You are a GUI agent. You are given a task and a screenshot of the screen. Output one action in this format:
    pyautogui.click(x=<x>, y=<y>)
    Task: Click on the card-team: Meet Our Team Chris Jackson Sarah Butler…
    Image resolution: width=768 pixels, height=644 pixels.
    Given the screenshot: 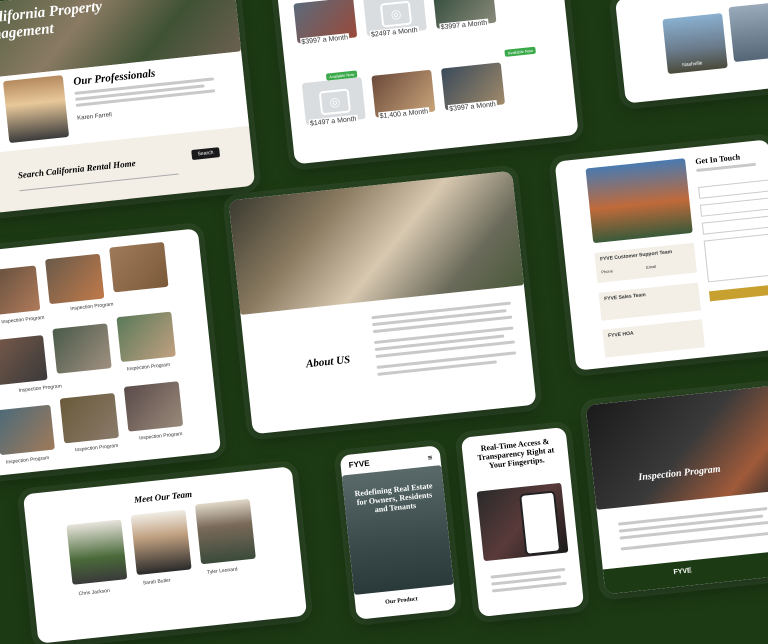 What is the action you would take?
    pyautogui.click(x=165, y=555)
    